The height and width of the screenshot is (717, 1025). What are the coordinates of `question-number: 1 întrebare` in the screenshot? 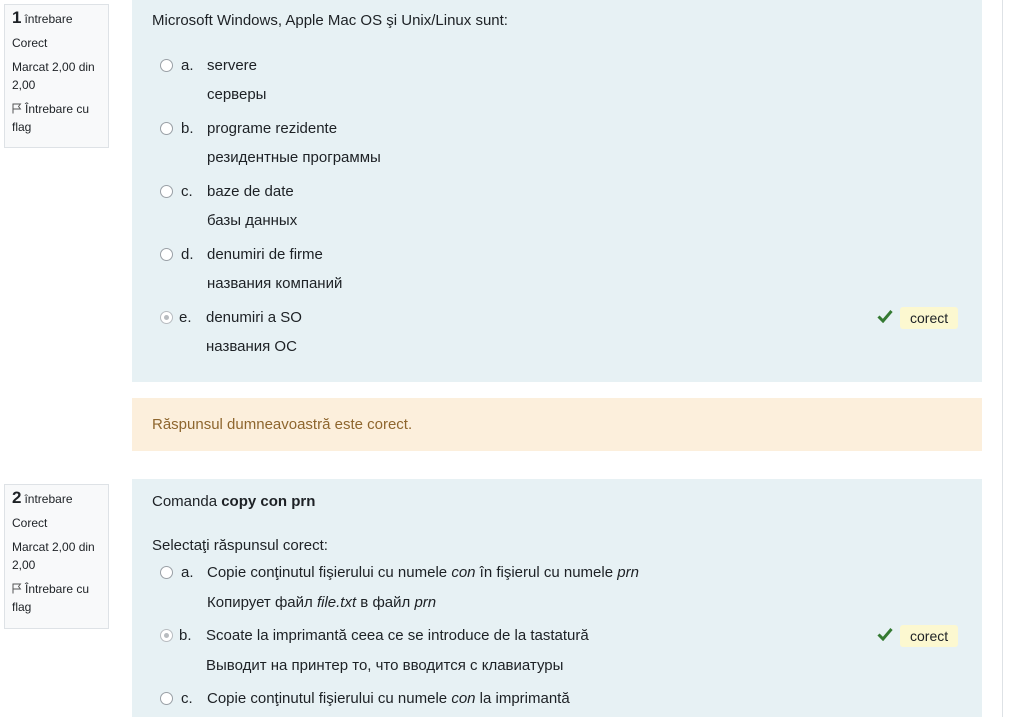 It's located at (56, 18).